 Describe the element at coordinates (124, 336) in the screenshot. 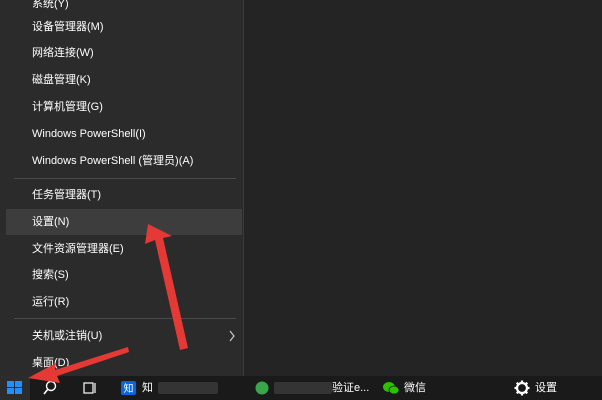

I see `menu-item-shutdown: 关机或注销(U)` at that location.